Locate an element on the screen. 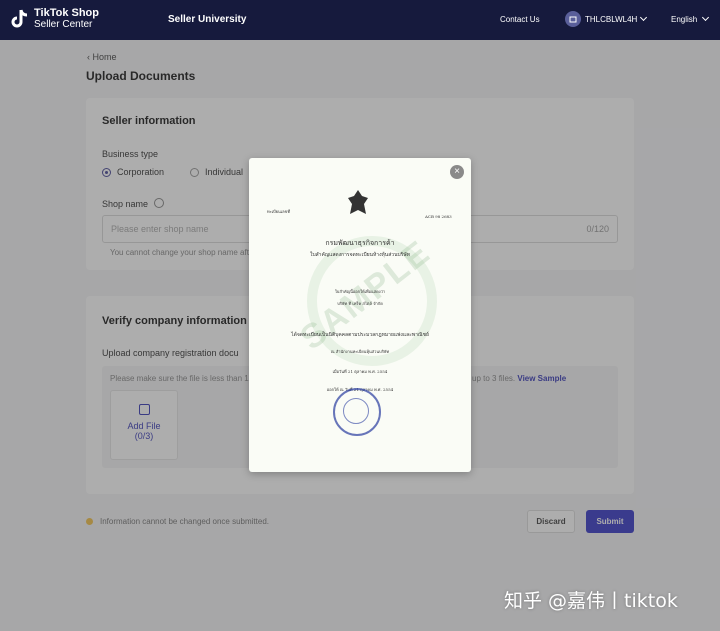 The image size is (720, 631). contact-us-link: Contact Us is located at coordinates (520, 19).